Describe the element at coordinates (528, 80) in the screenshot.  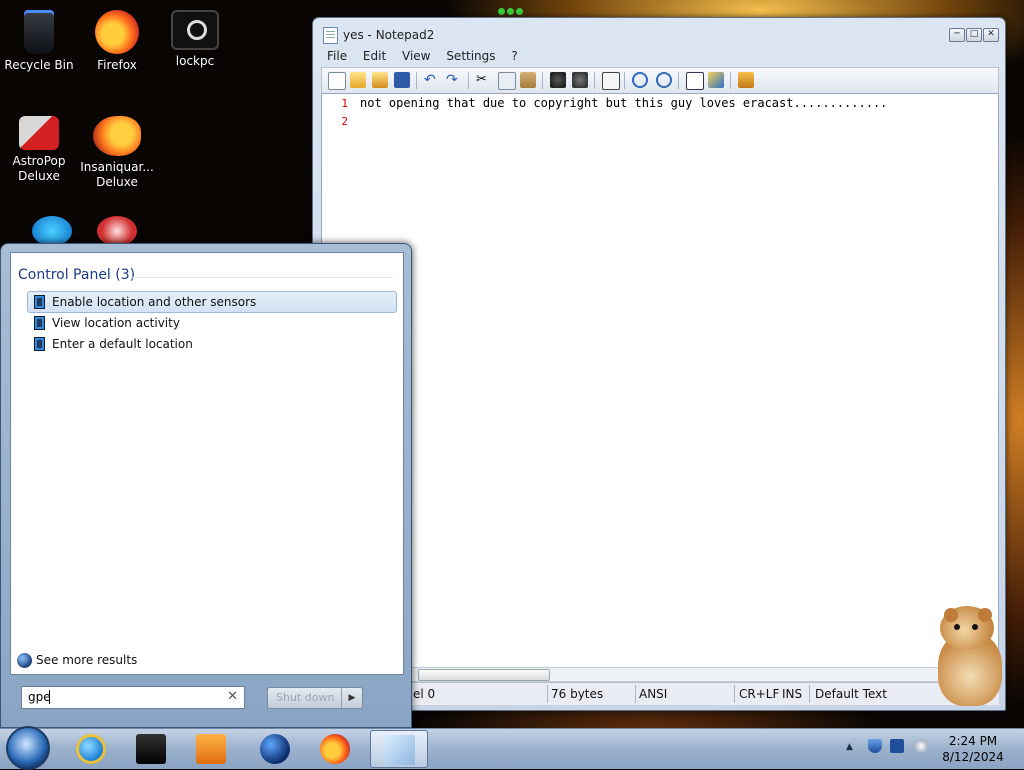
I see `paste-icon` at that location.